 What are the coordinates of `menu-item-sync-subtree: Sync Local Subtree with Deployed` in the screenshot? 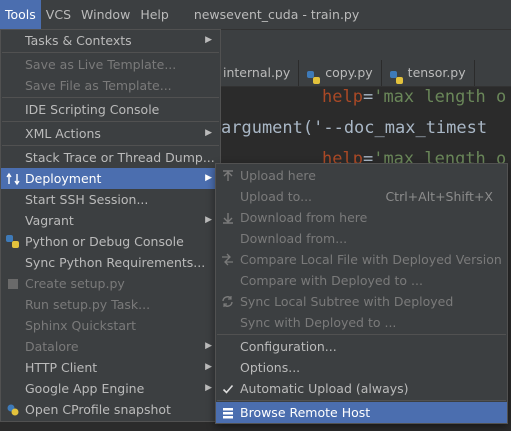 It's located at (361, 301).